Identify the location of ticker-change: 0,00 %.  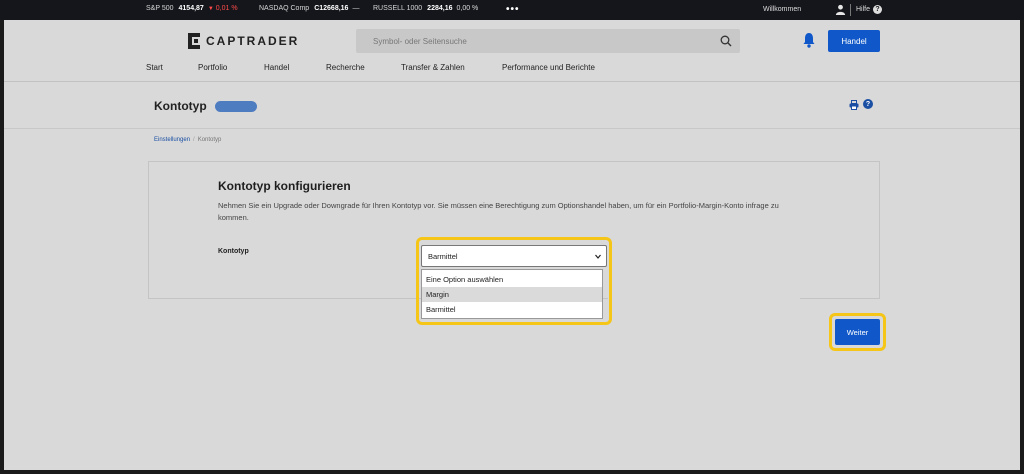
(467, 8).